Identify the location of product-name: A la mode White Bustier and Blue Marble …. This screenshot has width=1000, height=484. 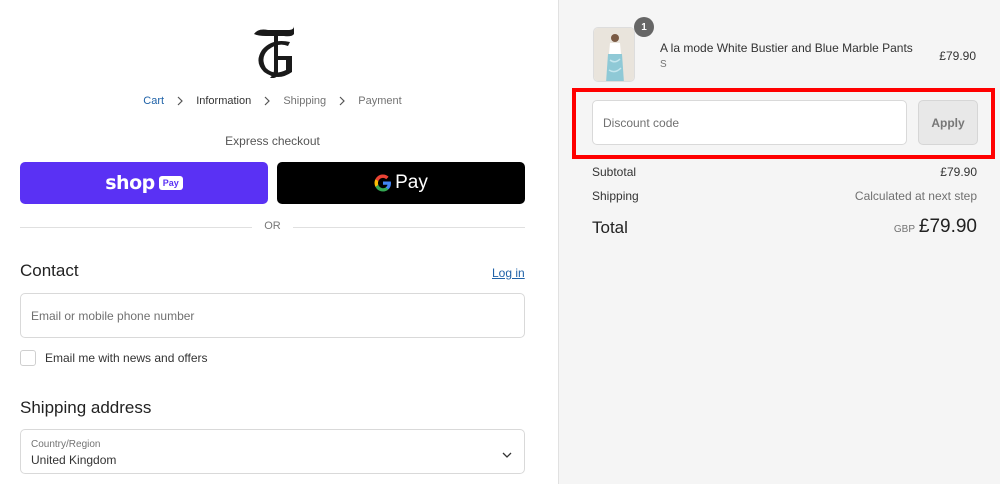
(786, 48).